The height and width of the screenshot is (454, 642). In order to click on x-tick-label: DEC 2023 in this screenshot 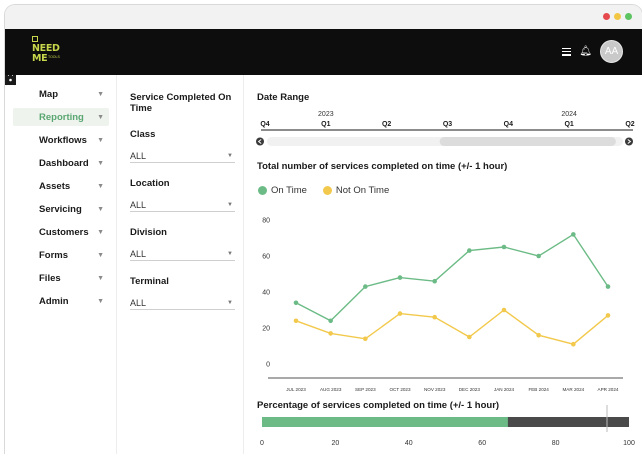, I will do `click(470, 389)`.